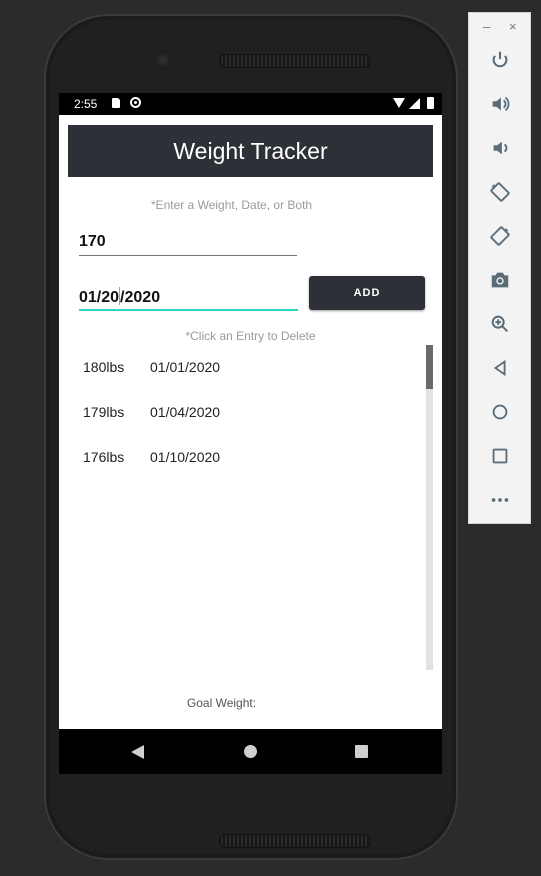  Describe the element at coordinates (163, 60) in the screenshot. I see `front-camera` at that location.